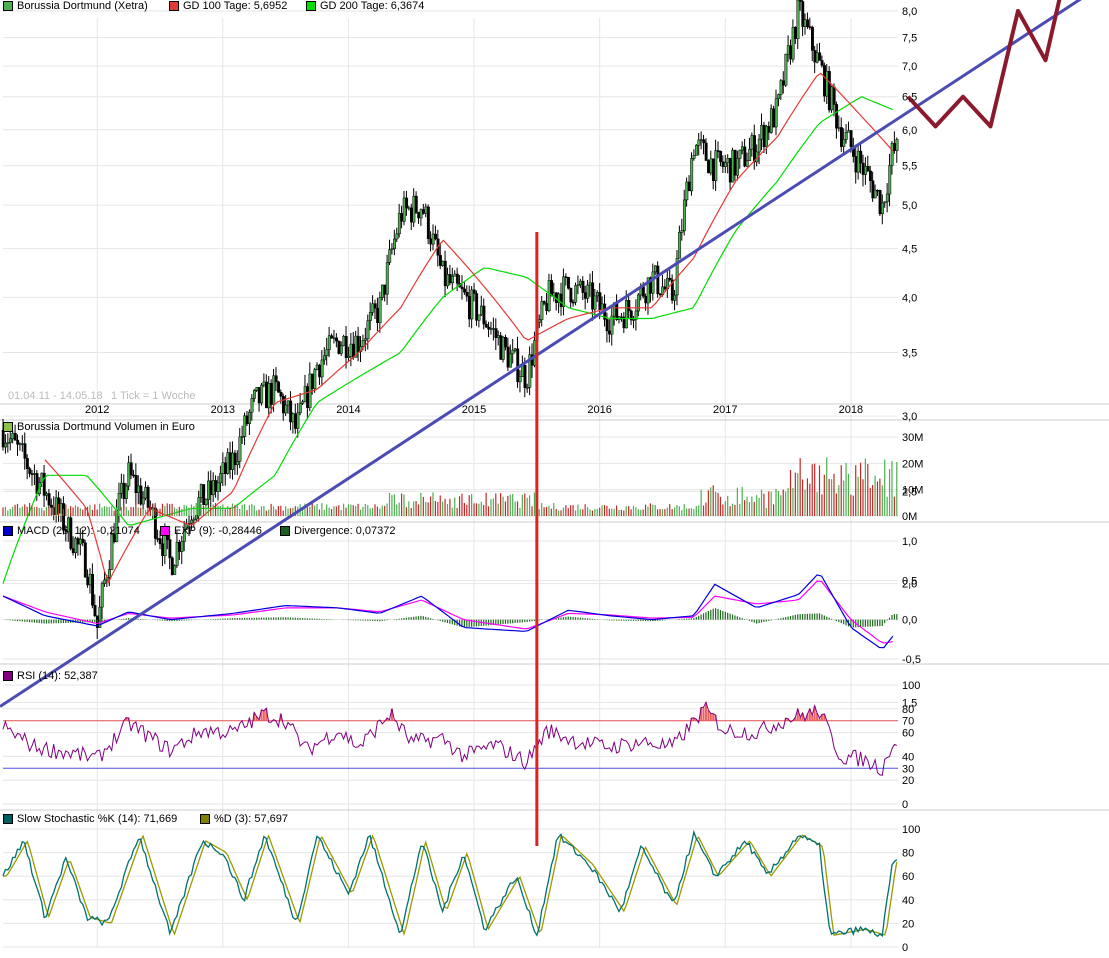 The height and width of the screenshot is (958, 1109). I want to click on rsi-panel, so click(450, 738).